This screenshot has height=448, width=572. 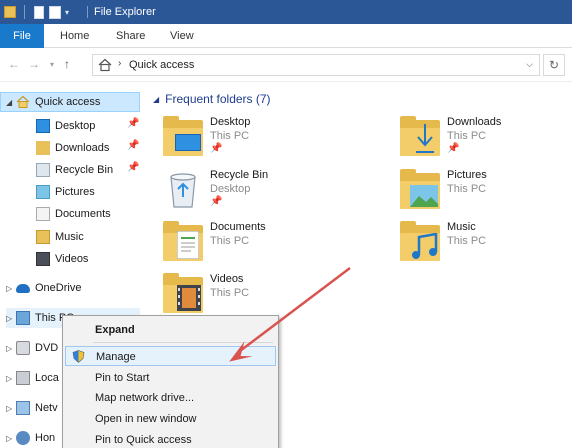 I want to click on uac-shield-icon, so click(x=78, y=356).